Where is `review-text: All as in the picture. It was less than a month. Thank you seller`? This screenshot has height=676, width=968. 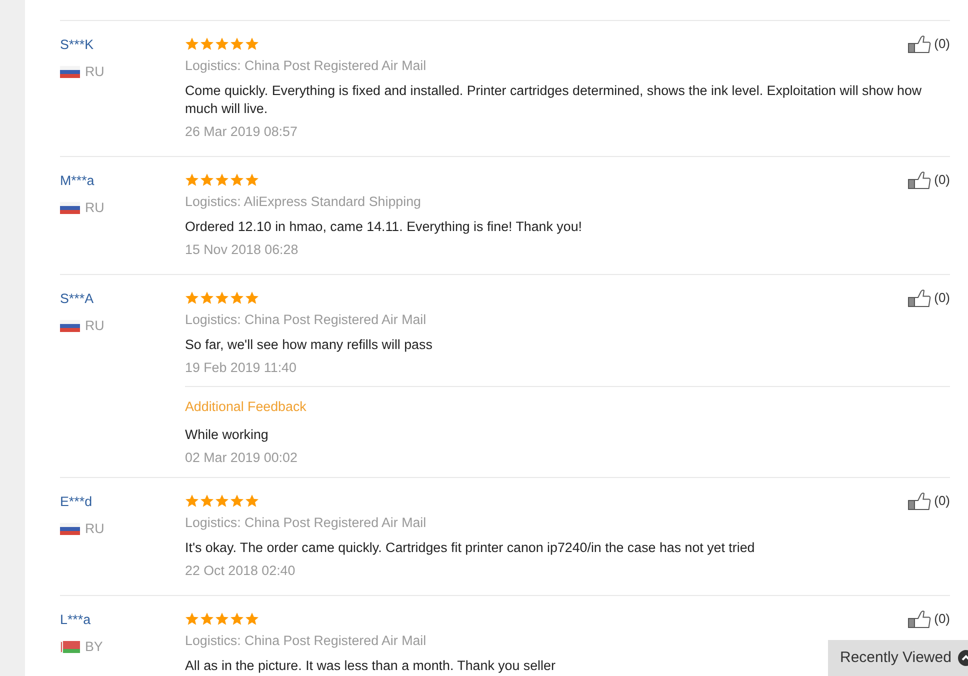
review-text: All as in the picture. It was less than a month. Thank you seller is located at coordinates (370, 666).